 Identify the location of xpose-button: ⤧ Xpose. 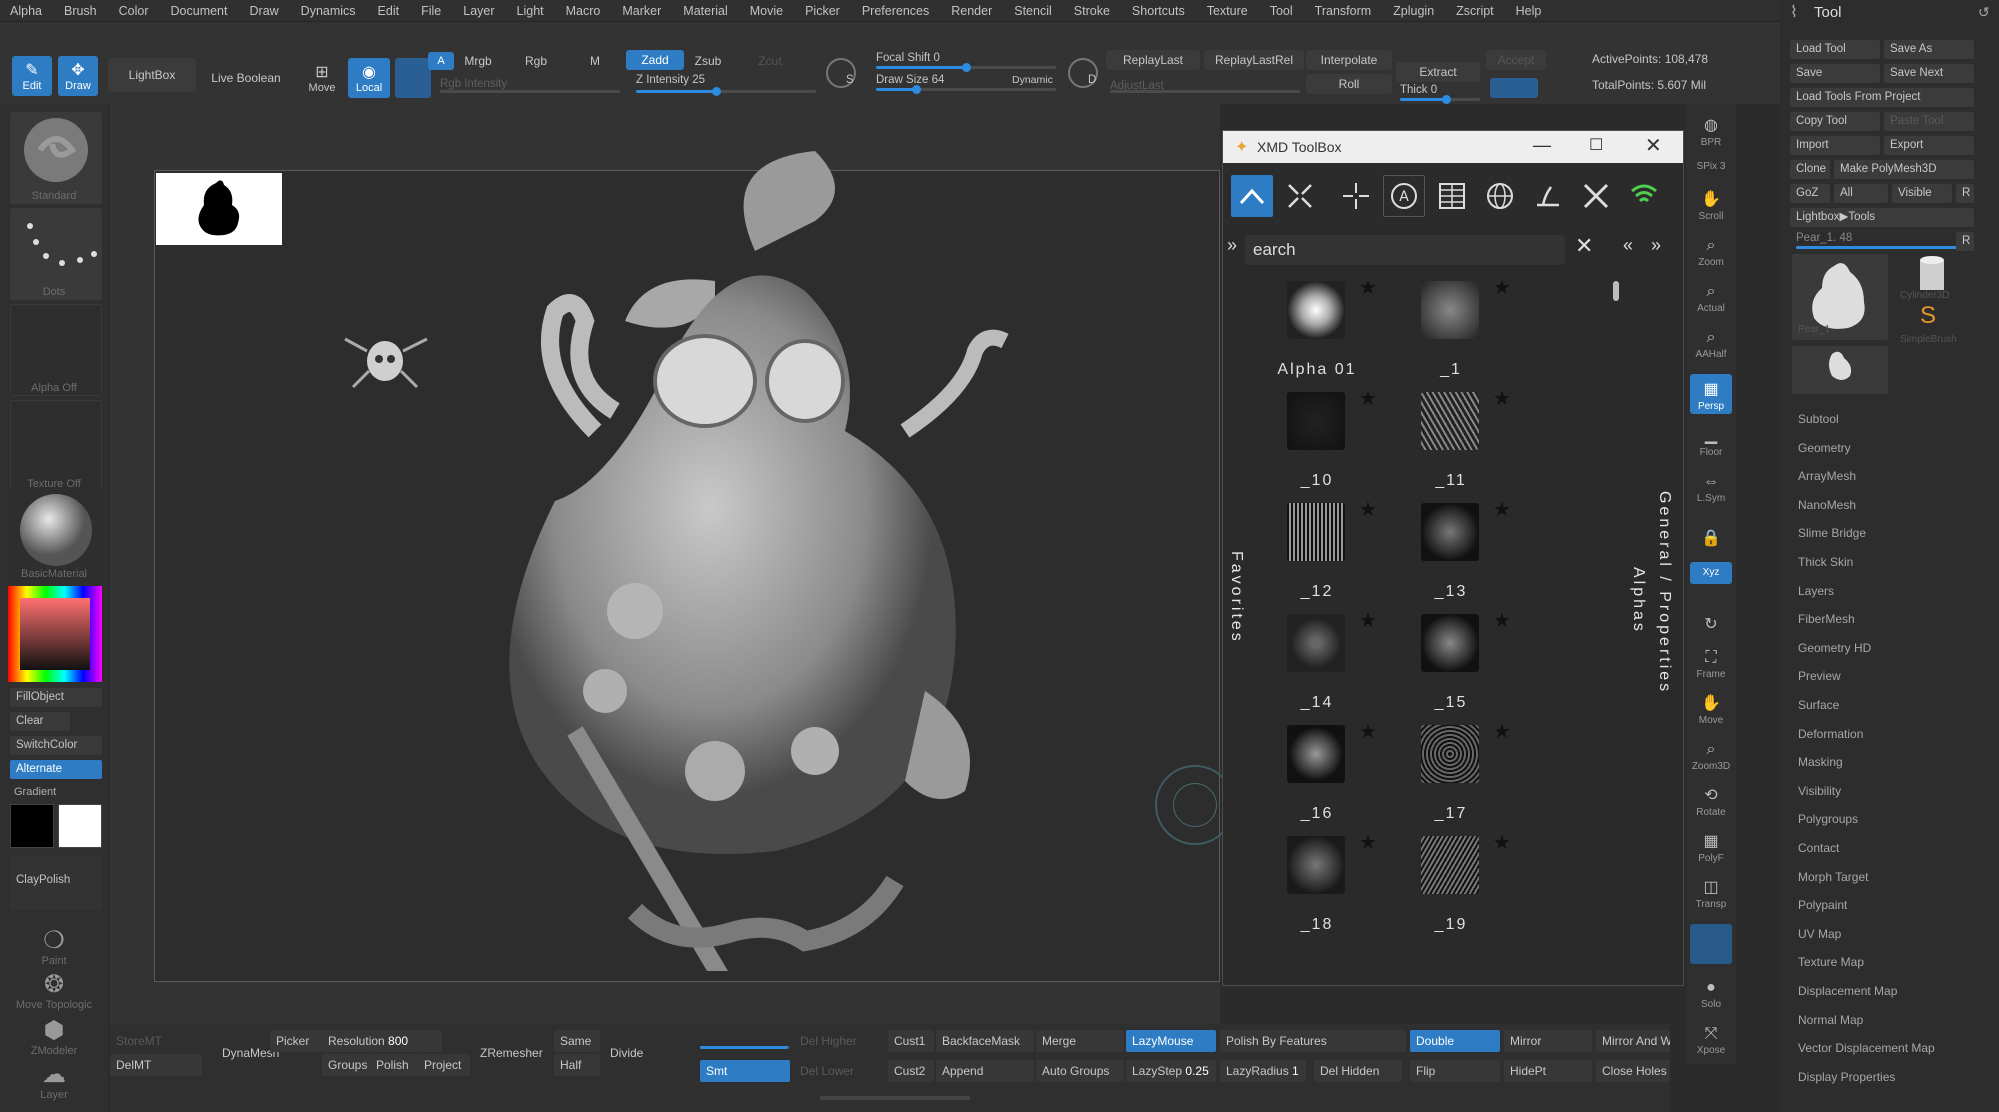
(1711, 1038).